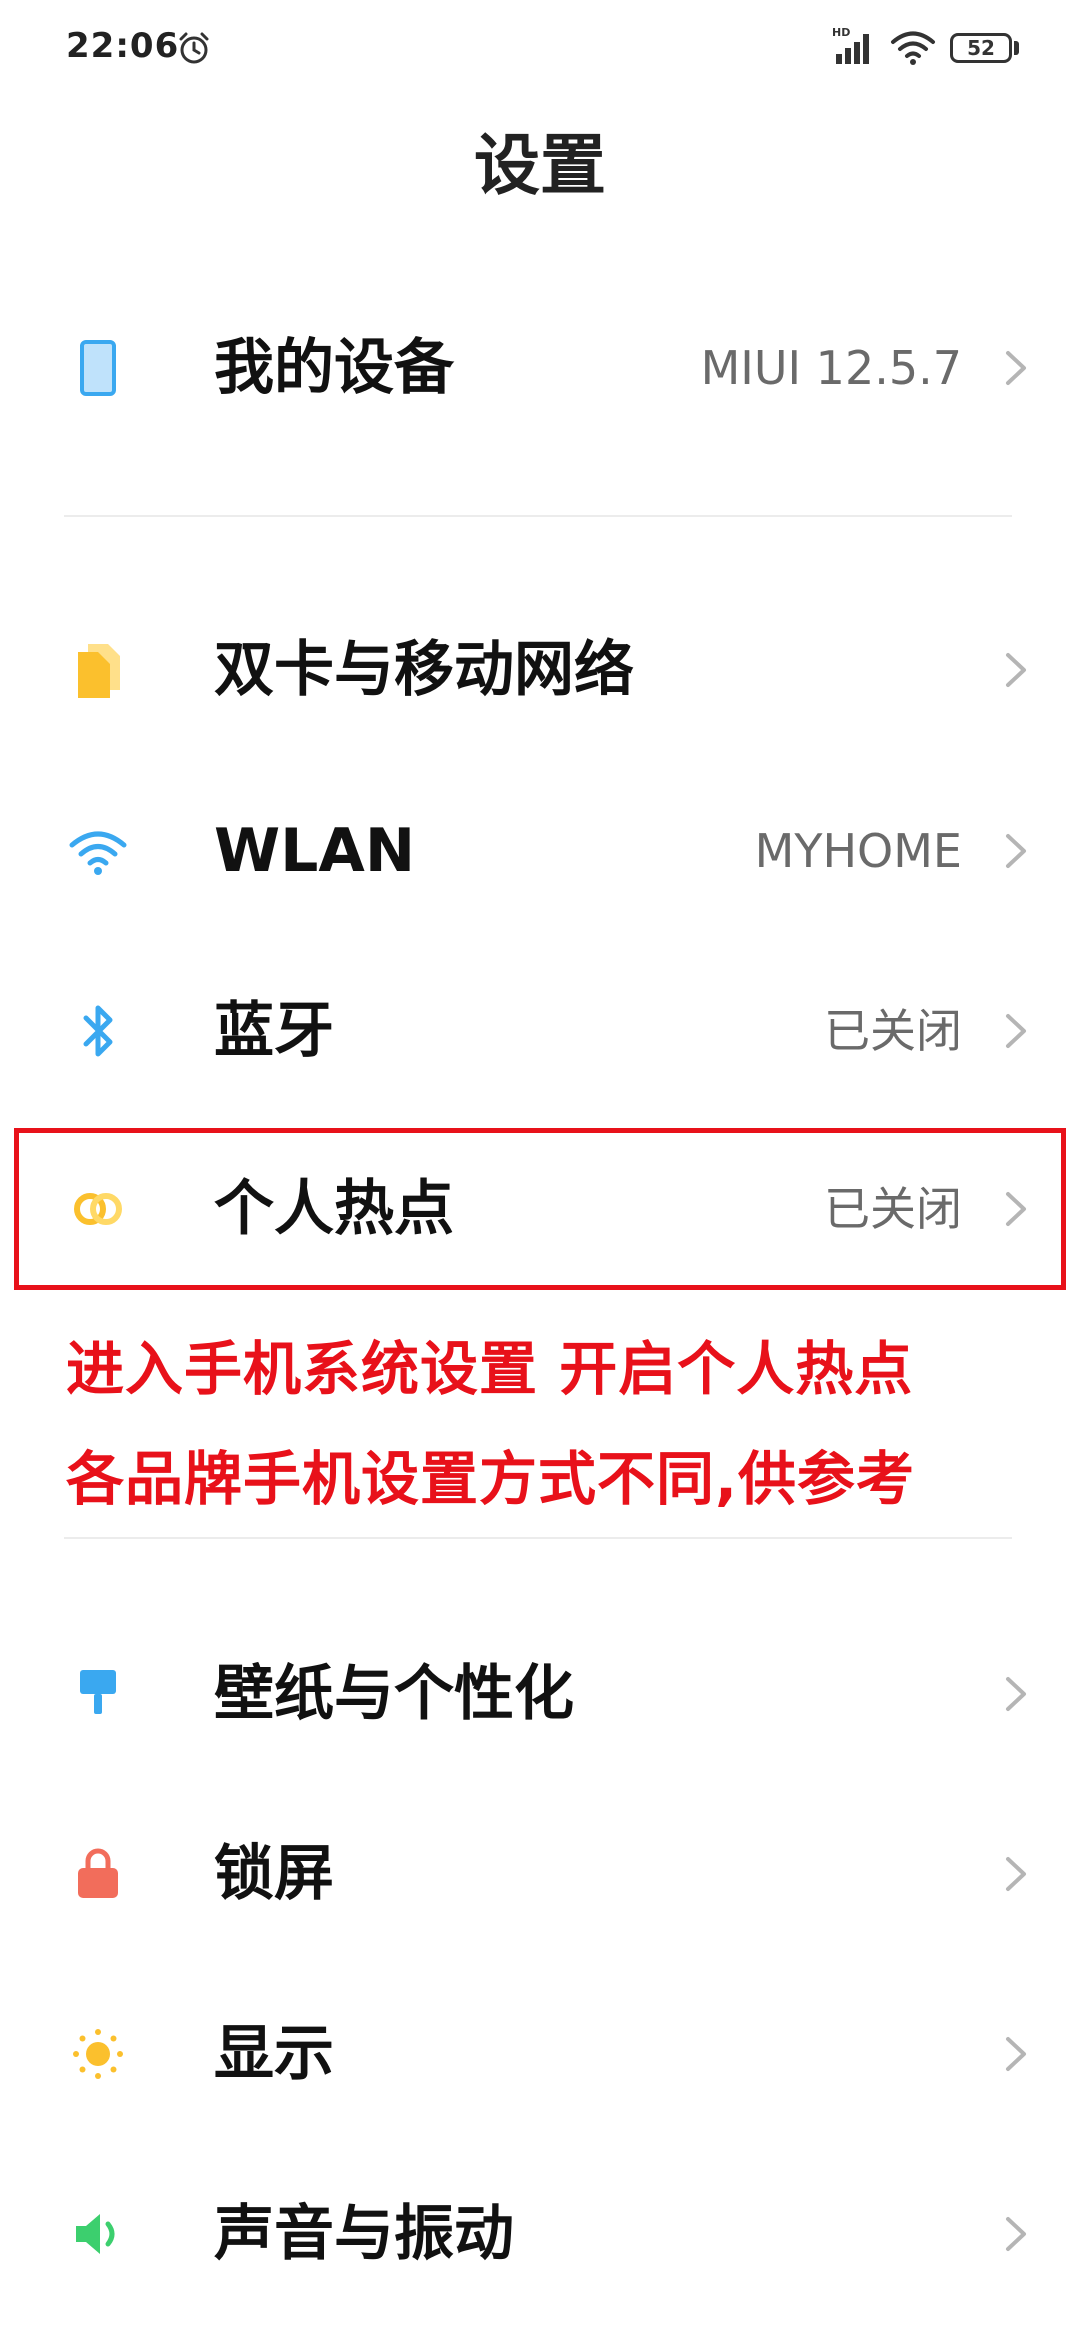 This screenshot has height=2340, width=1080. I want to click on settings-item-label: 锁屏, so click(274, 1874).